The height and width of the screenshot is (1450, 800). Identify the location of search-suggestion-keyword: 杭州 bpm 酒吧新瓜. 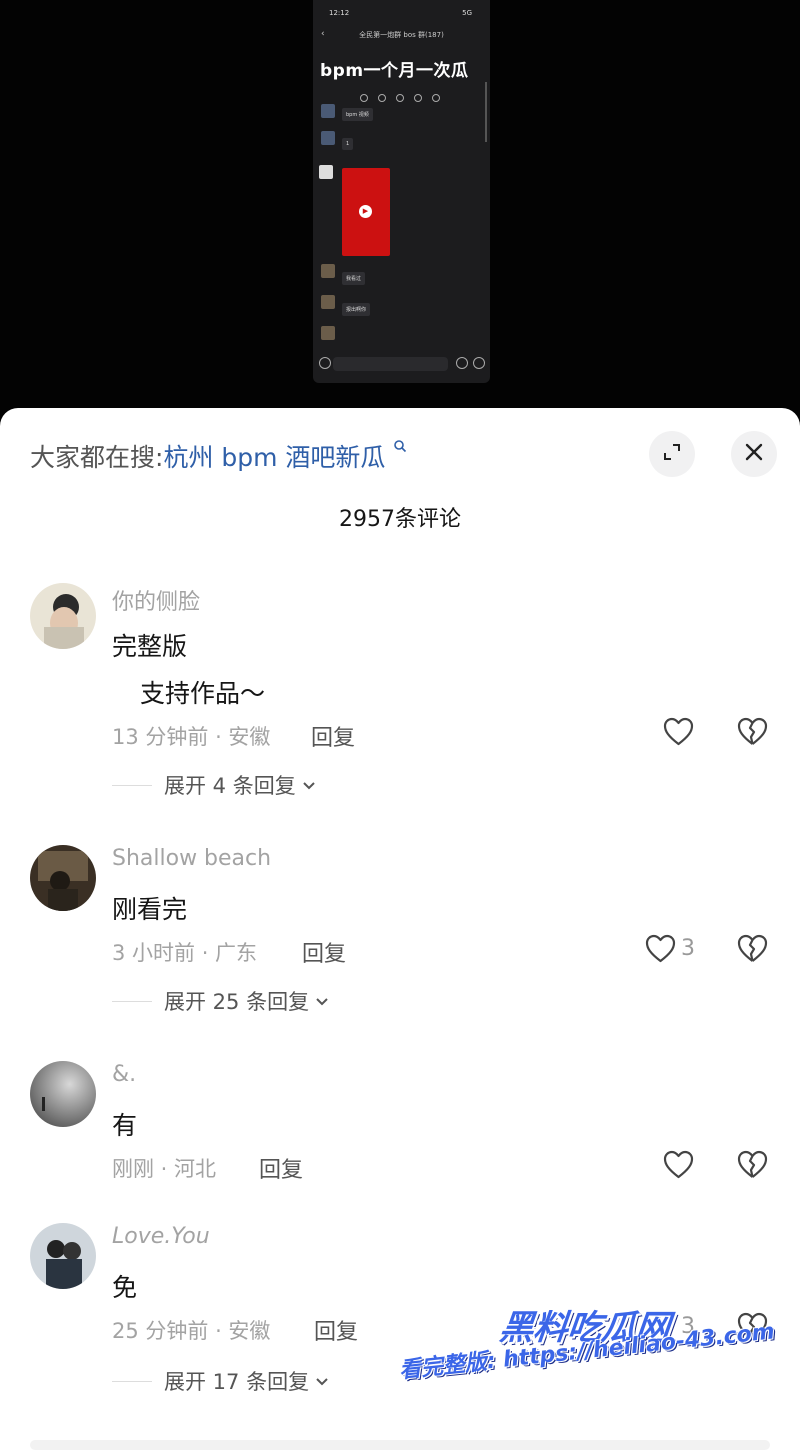
(274, 457).